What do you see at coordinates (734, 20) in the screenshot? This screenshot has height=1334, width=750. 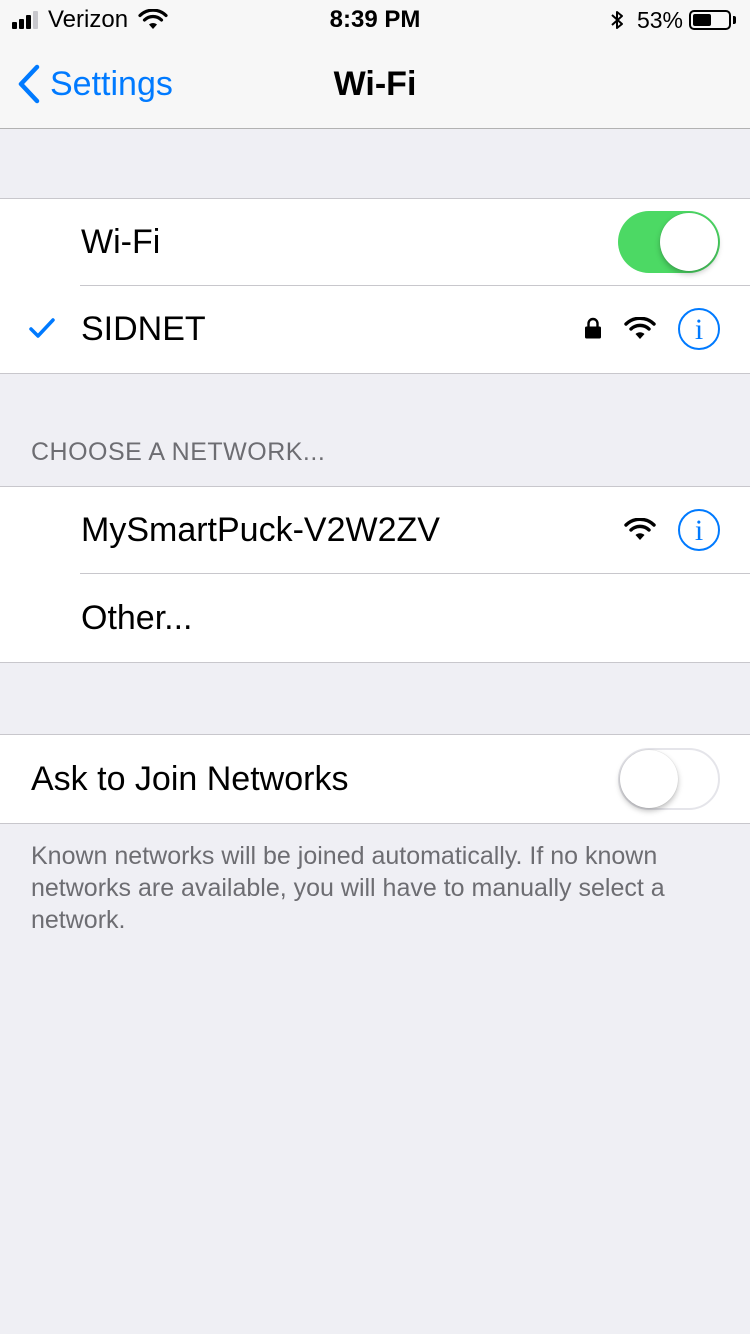 I see `battery-nub` at bounding box center [734, 20].